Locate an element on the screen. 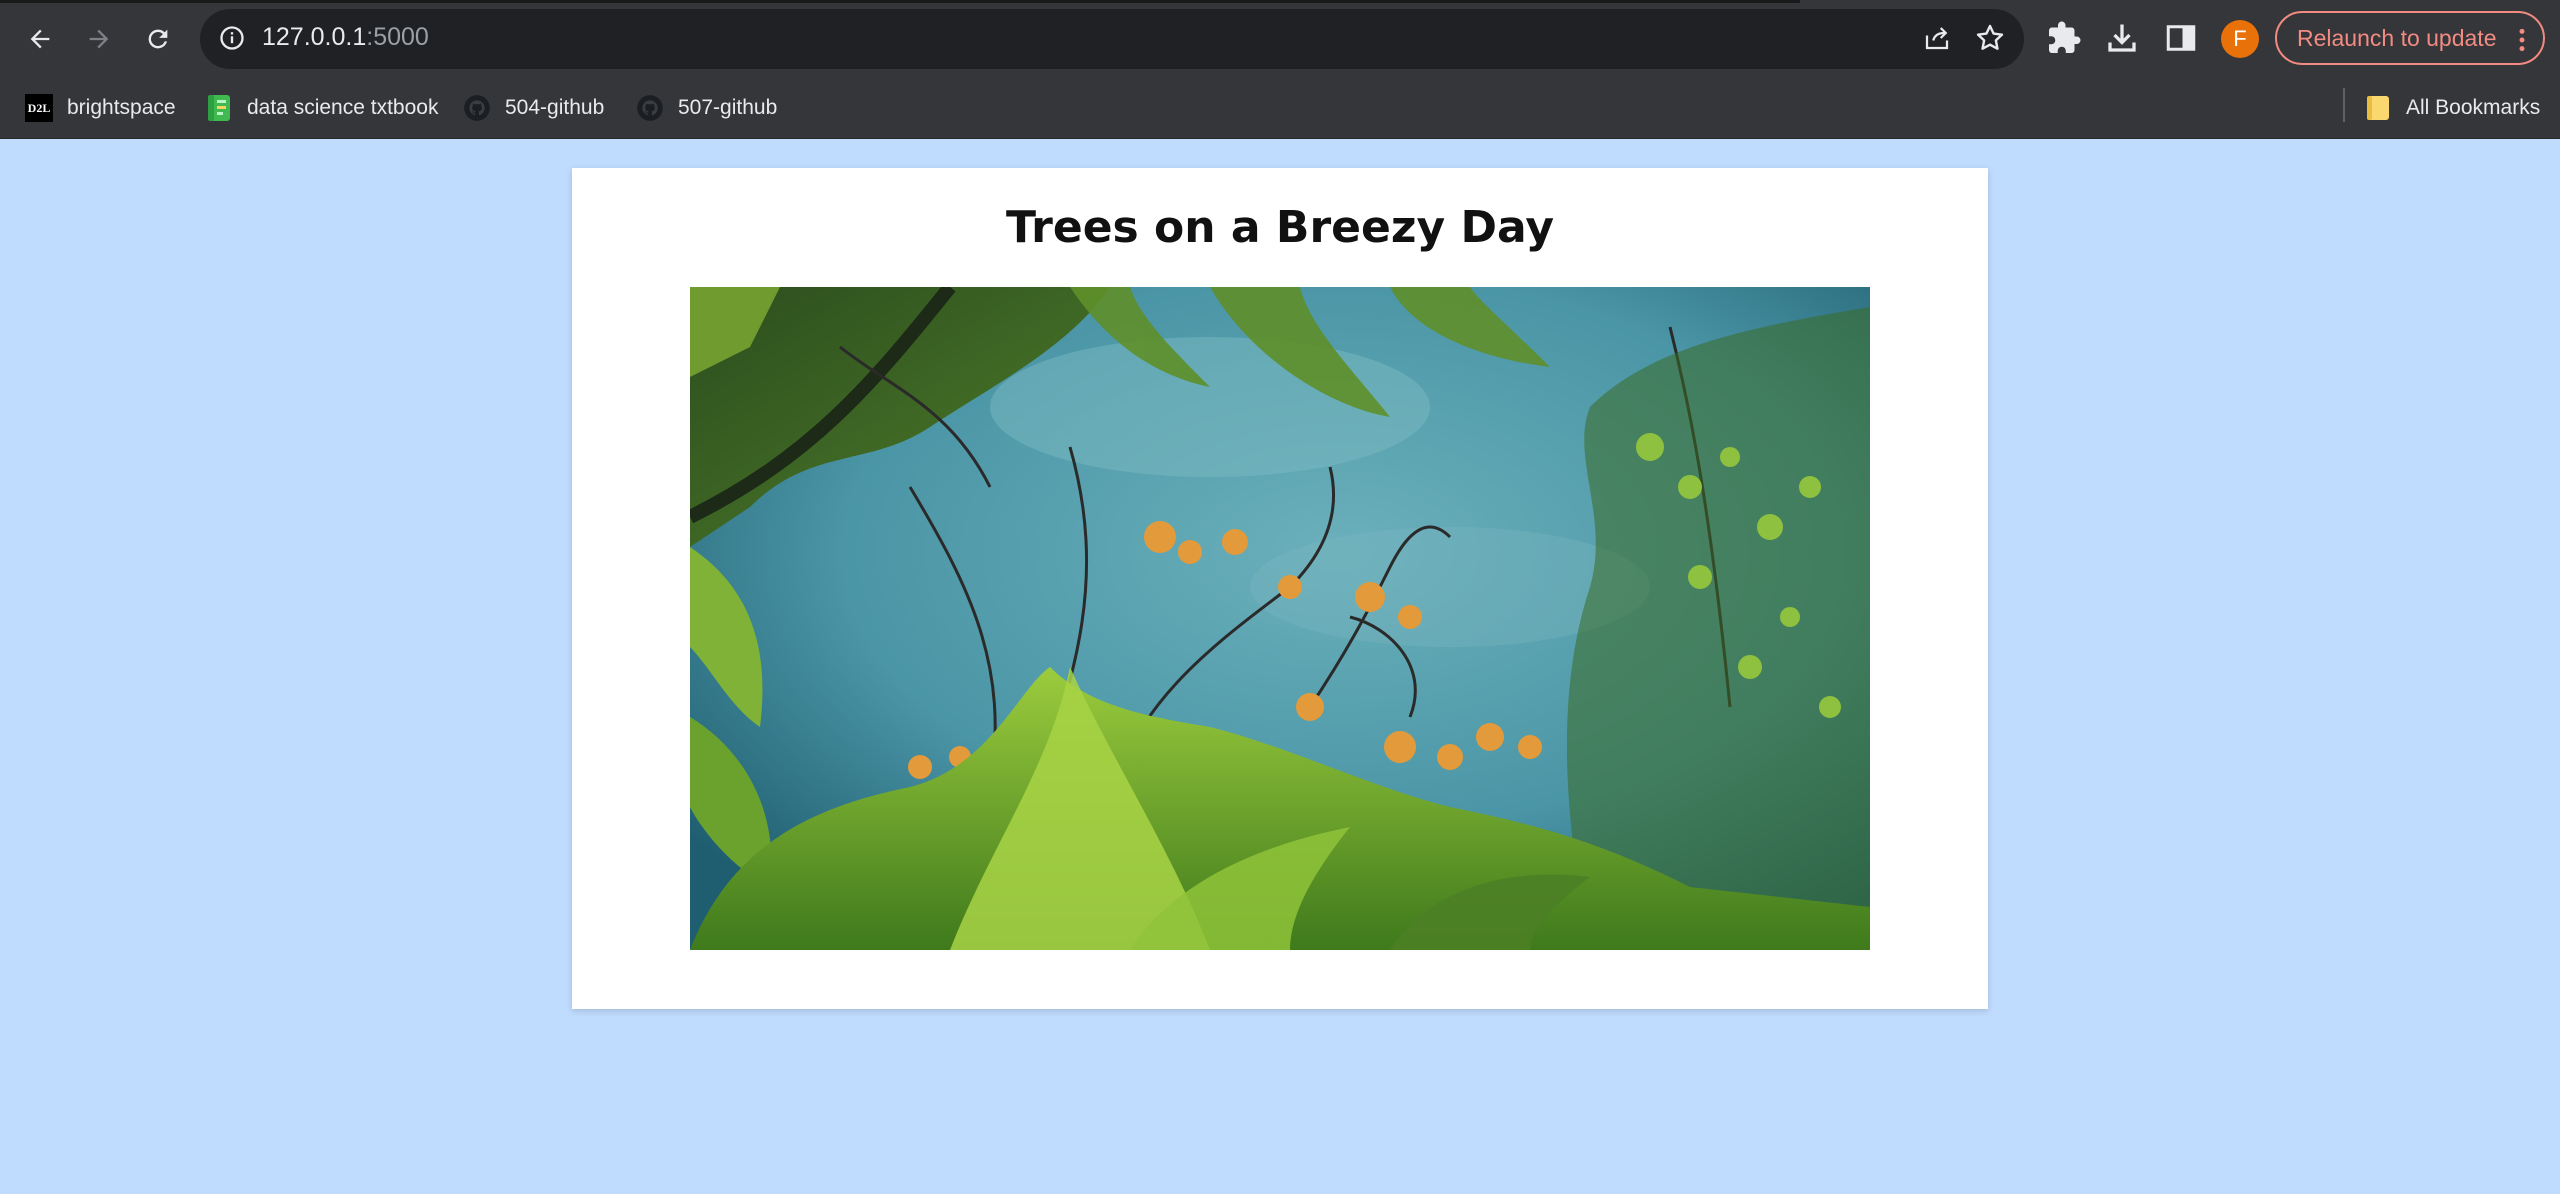 Image resolution: width=2560 pixels, height=1194 pixels. relaunch-to-update-button: Relaunch to update is located at coordinates (2410, 38).